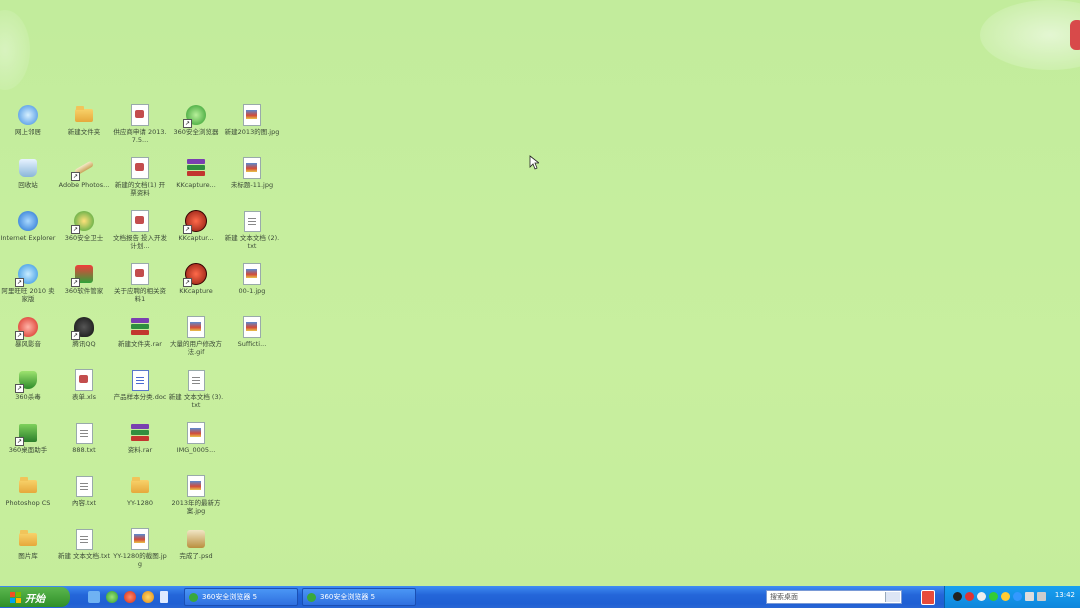  What do you see at coordinates (35, 597) in the screenshot?
I see `start-button: 开始` at bounding box center [35, 597].